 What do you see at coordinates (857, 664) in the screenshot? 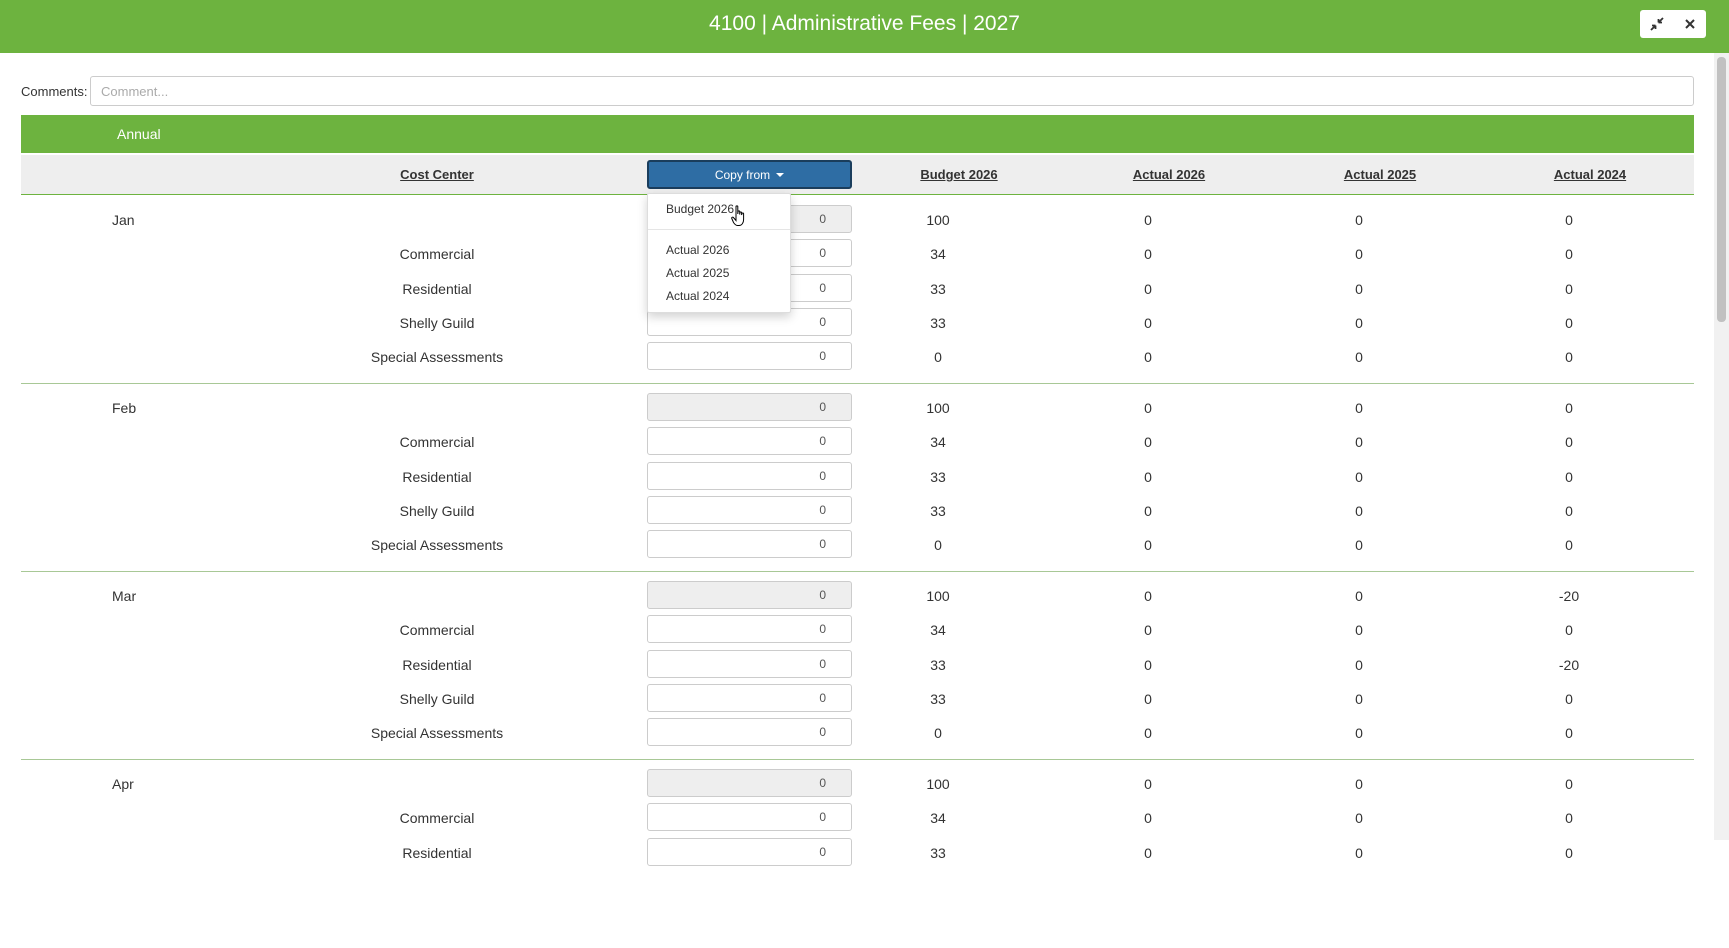
I see `table-row: Residential 33 0 0 -20` at bounding box center [857, 664].